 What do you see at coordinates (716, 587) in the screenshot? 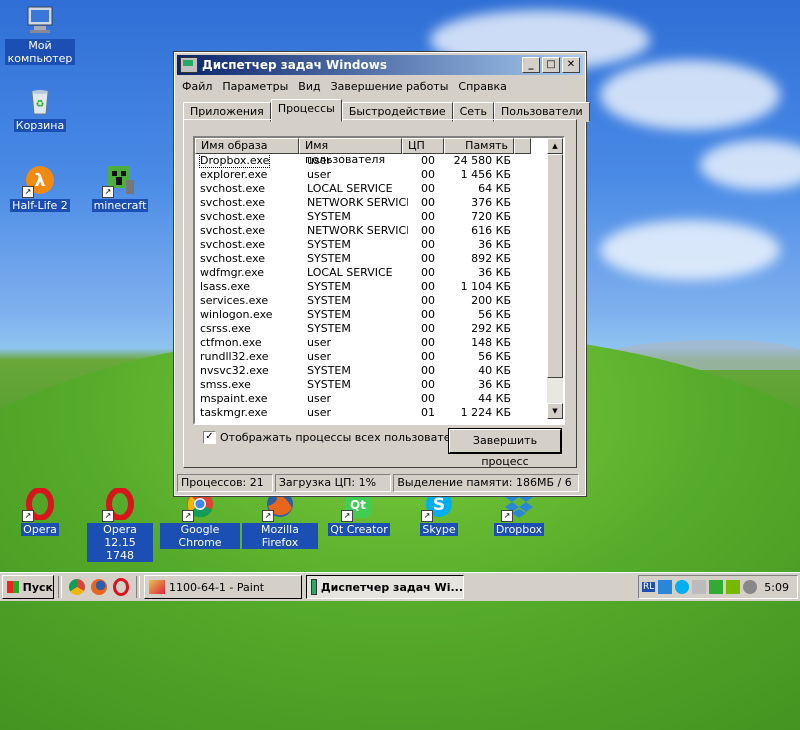
I see `security-icon` at bounding box center [716, 587].